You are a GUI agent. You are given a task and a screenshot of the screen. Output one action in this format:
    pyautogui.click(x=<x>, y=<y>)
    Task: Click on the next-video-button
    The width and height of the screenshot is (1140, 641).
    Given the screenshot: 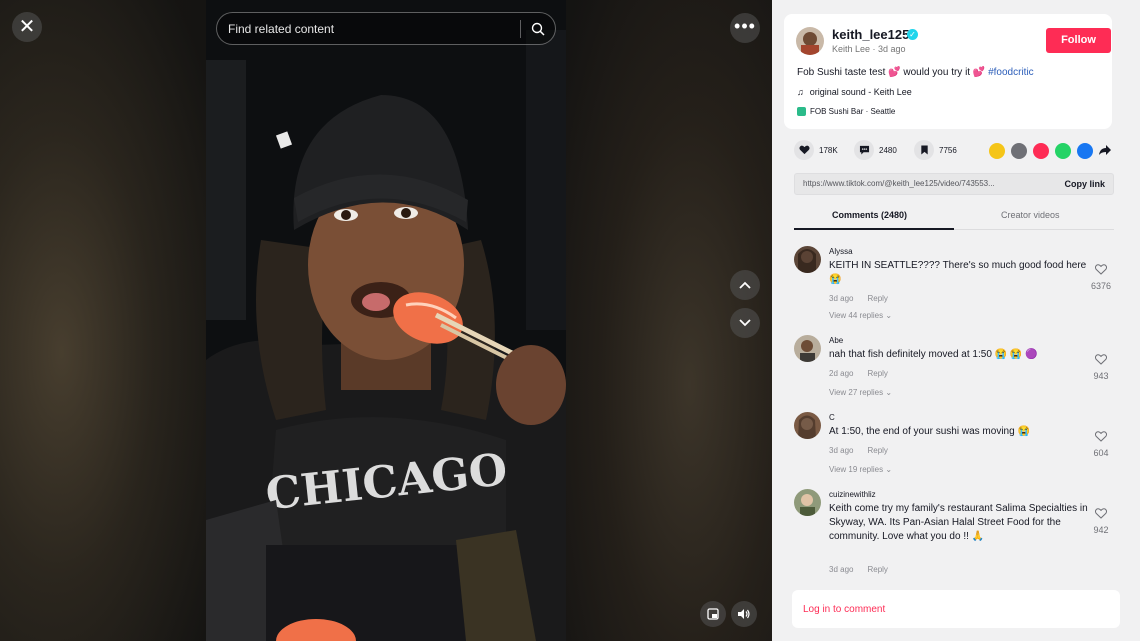 What is the action you would take?
    pyautogui.click(x=745, y=323)
    